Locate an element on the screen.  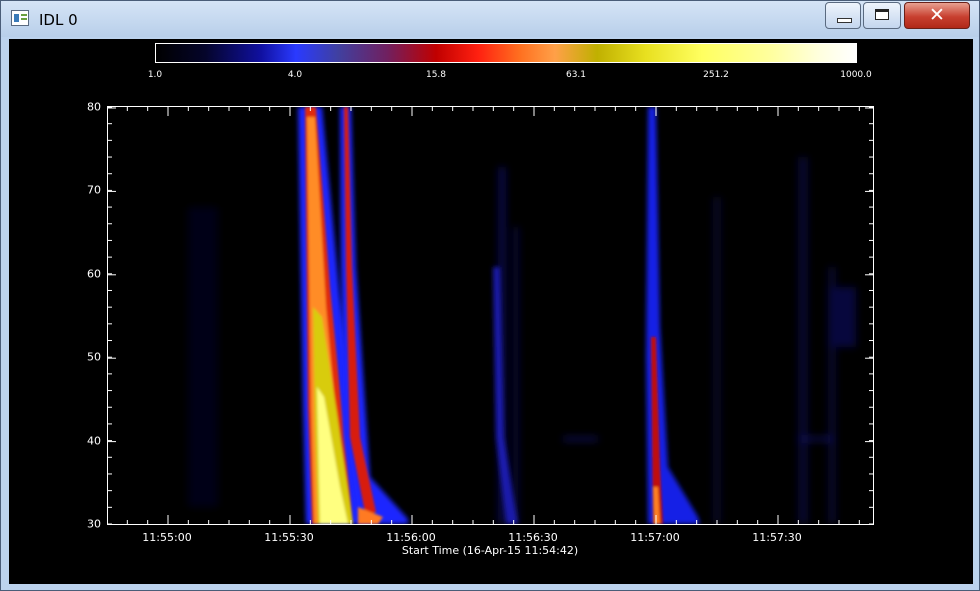
colorbar-tick-label: 1.0 is located at coordinates (155, 75).